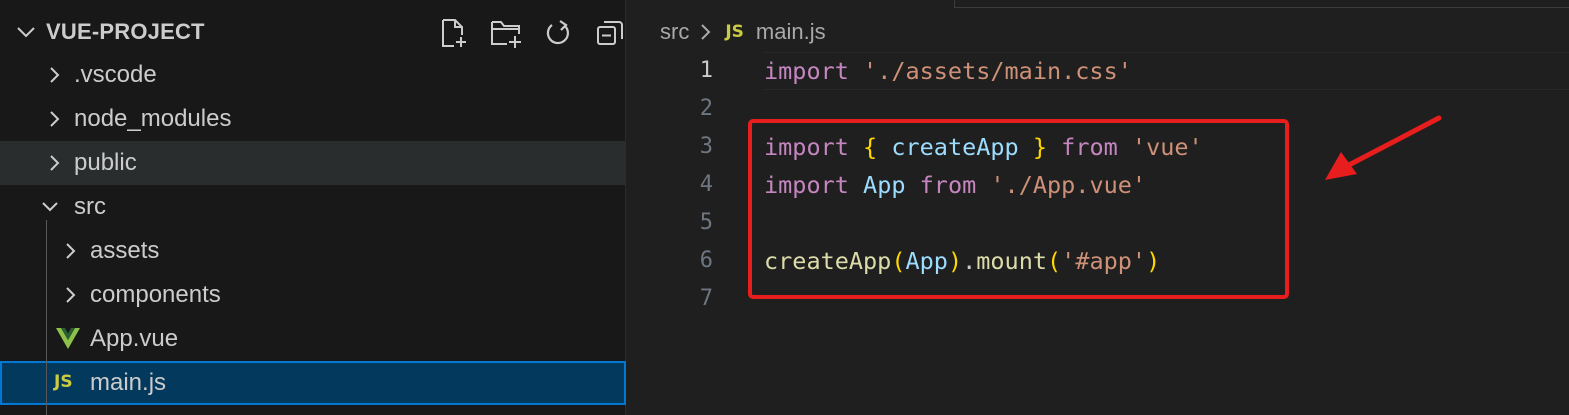  What do you see at coordinates (791, 32) in the screenshot?
I see `breadcrumb-file: main.js` at bounding box center [791, 32].